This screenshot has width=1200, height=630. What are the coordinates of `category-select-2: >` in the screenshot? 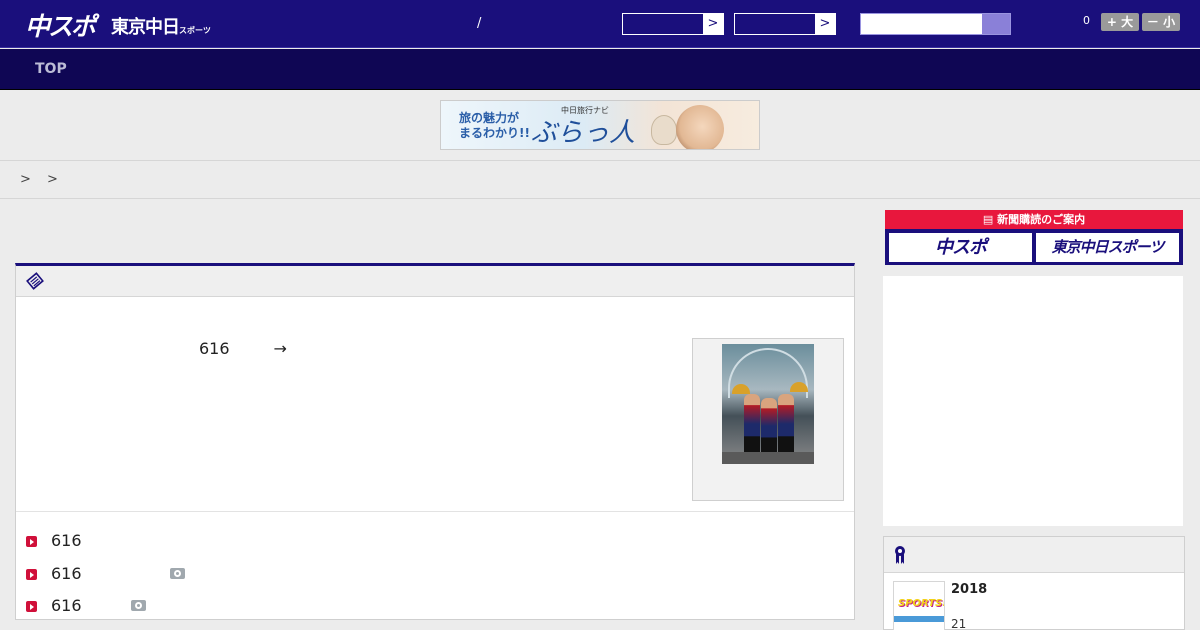 It's located at (785, 24).